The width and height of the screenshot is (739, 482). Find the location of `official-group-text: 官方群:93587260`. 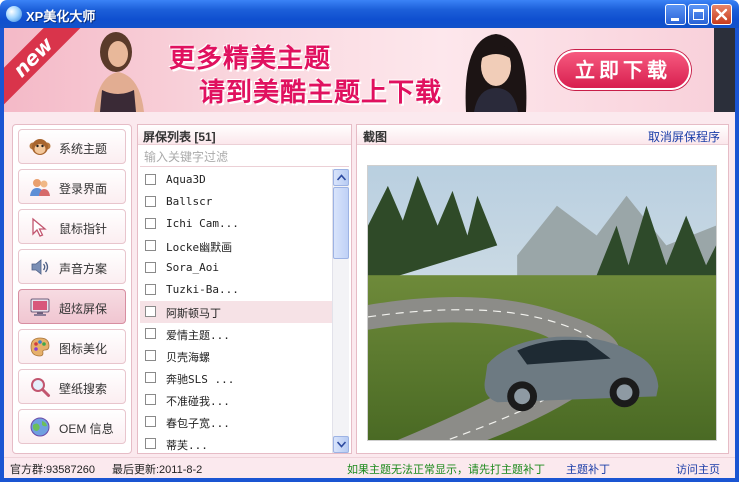

official-group-text: 官方群:93587260 is located at coordinates (52, 470).